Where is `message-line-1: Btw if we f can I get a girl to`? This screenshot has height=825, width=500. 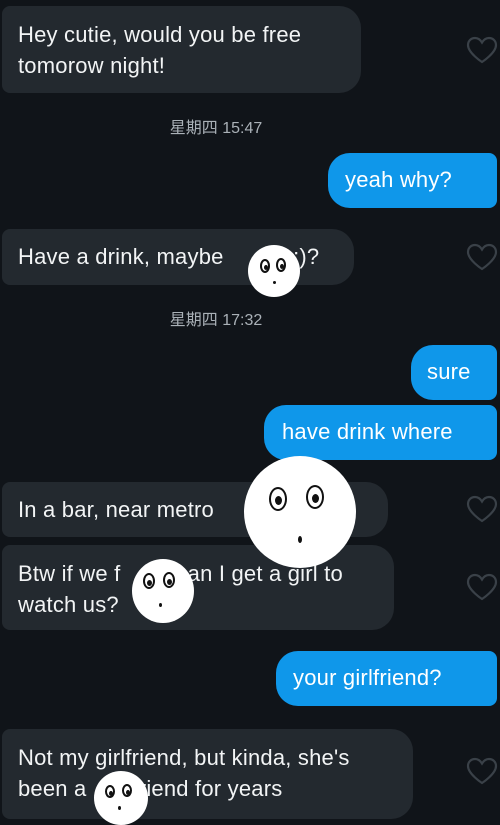 message-line-1: Btw if we f can I get a girl to is located at coordinates (199, 573).